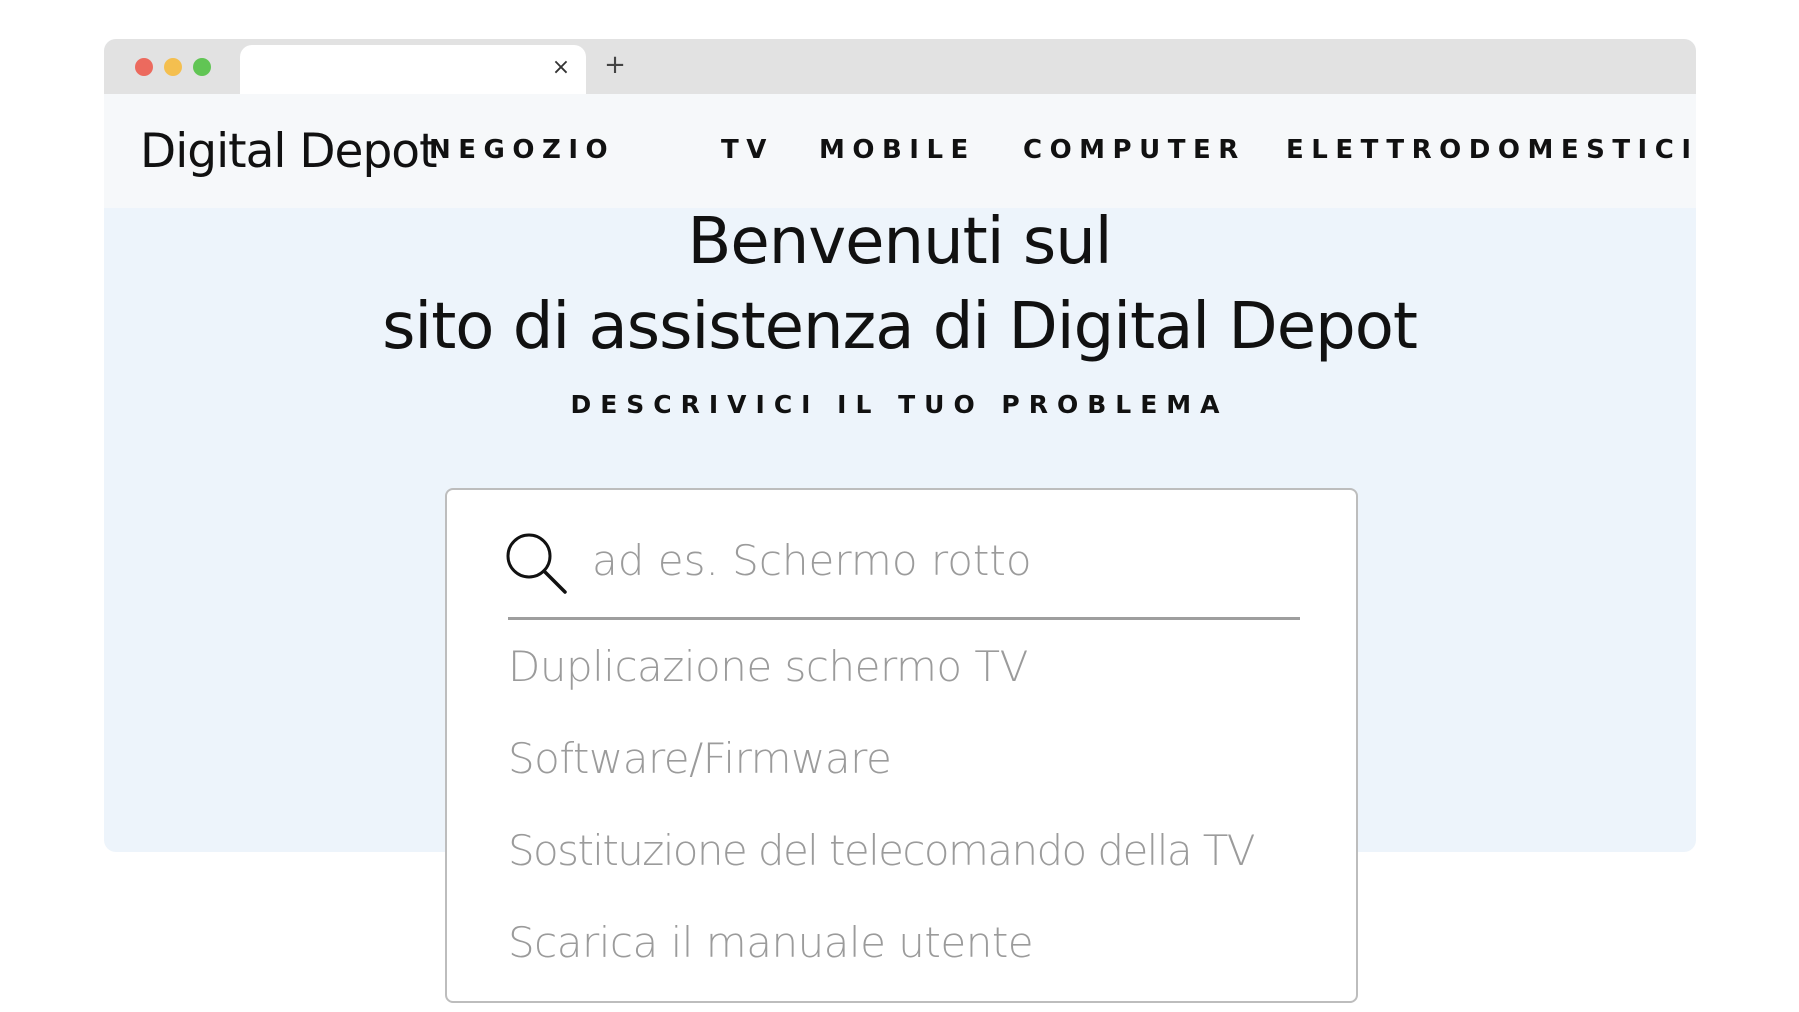 Image resolution: width=1799 pixels, height=1012 pixels. I want to click on suggestion-item: Software/Firmware, so click(700, 758).